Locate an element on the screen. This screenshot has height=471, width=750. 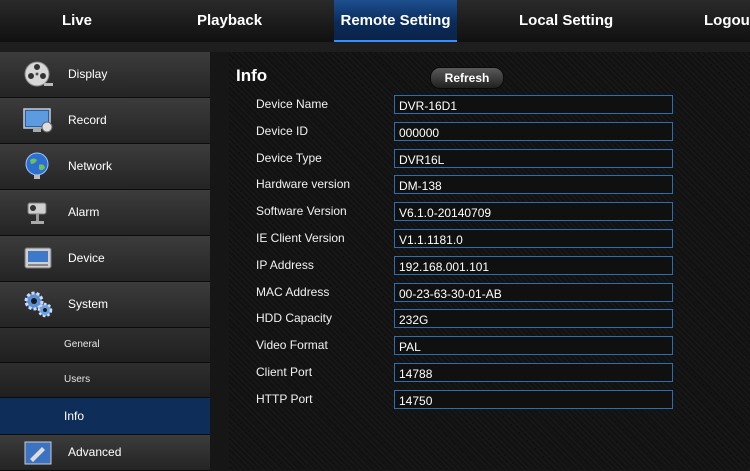
info-row-label: Video Format is located at coordinates (292, 345).